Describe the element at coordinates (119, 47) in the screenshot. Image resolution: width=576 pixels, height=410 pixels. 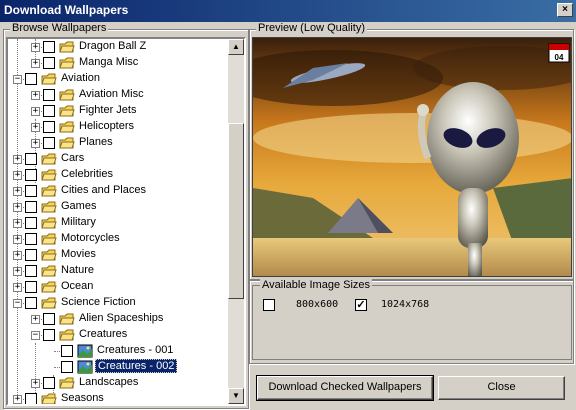
I see `tree-node: + Dragon Ball Z` at that location.